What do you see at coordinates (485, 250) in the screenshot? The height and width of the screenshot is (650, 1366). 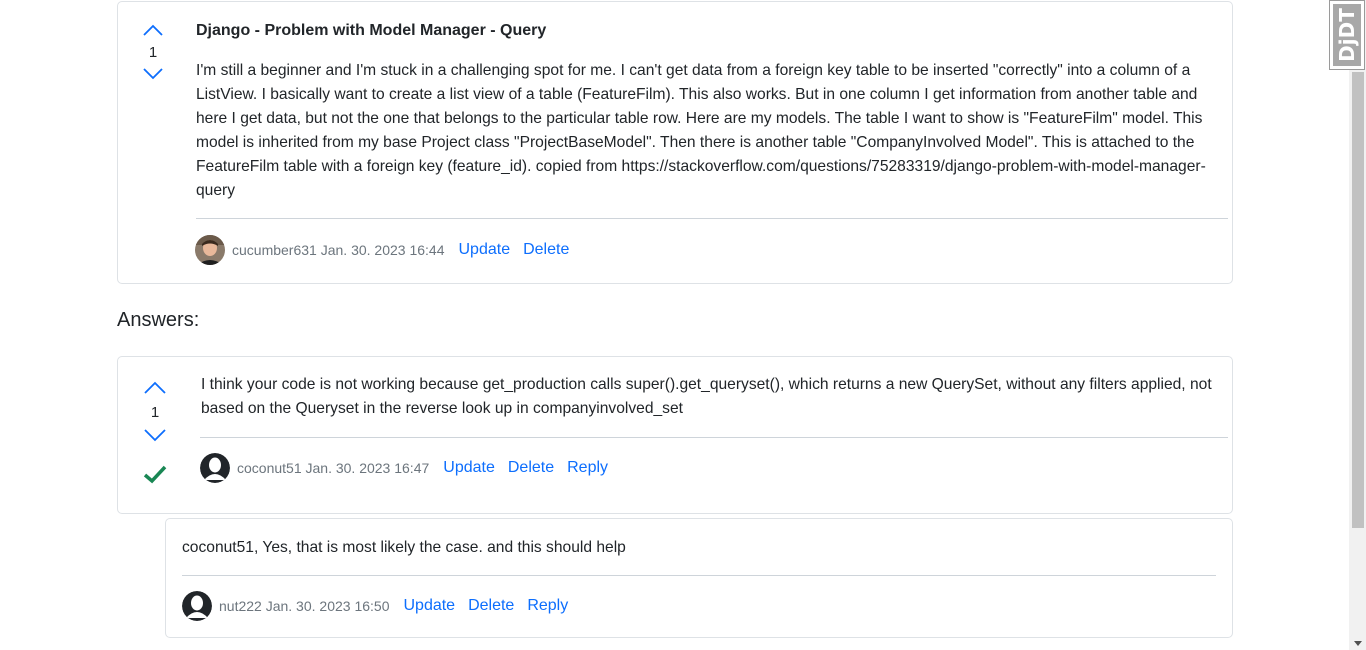 I see `question-update-link: Update` at bounding box center [485, 250].